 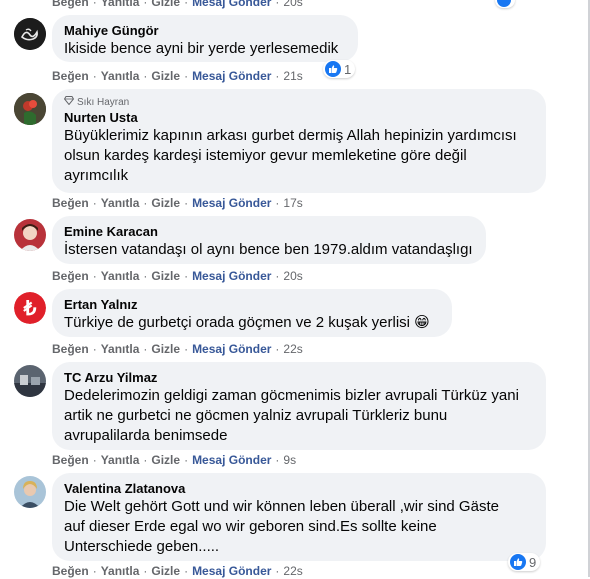 I want to click on diamond-icon, so click(x=69, y=102).